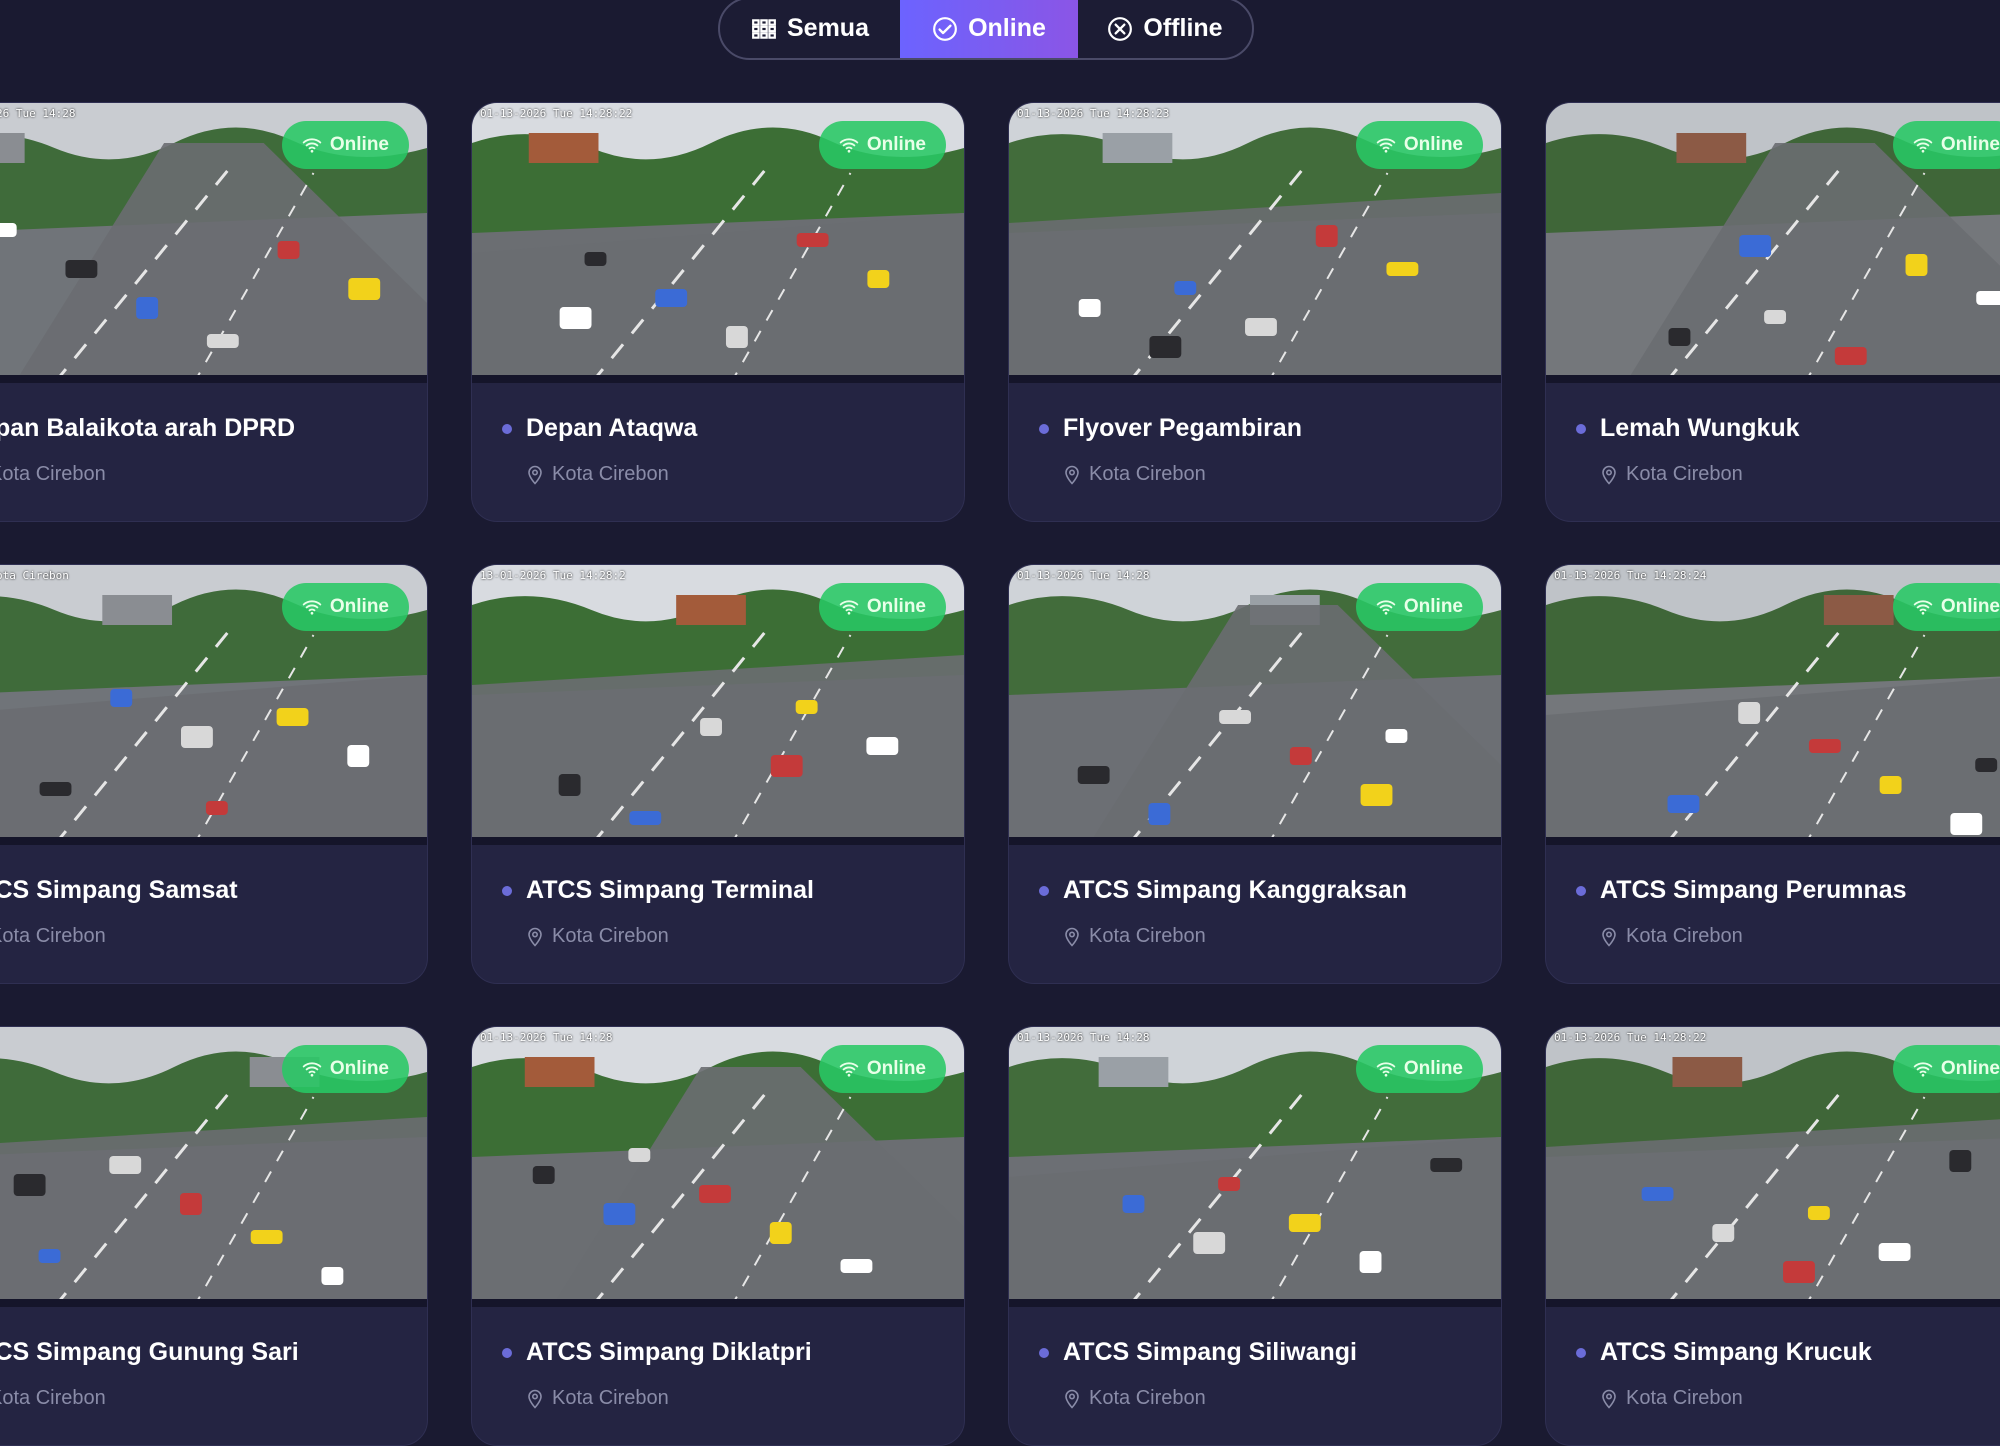 The width and height of the screenshot is (2000, 1446). What do you see at coordinates (1773, 705) in the screenshot?
I see `camera-thumbnail: 01-13-2026 Tue 14:28:24 Online` at bounding box center [1773, 705].